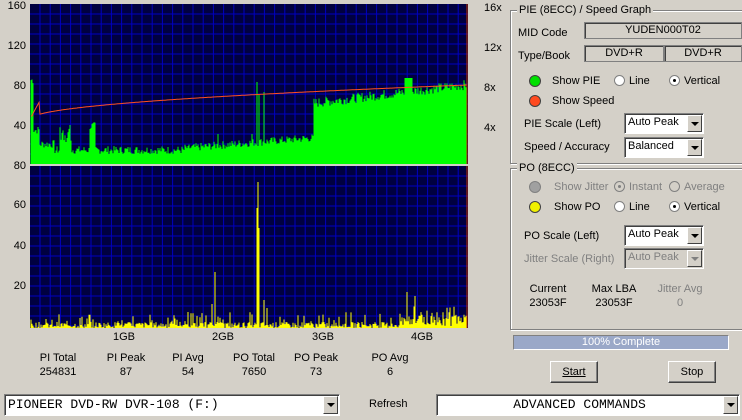  What do you see at coordinates (16, 6) in the screenshot?
I see `pie-y-tick: 160` at bounding box center [16, 6].